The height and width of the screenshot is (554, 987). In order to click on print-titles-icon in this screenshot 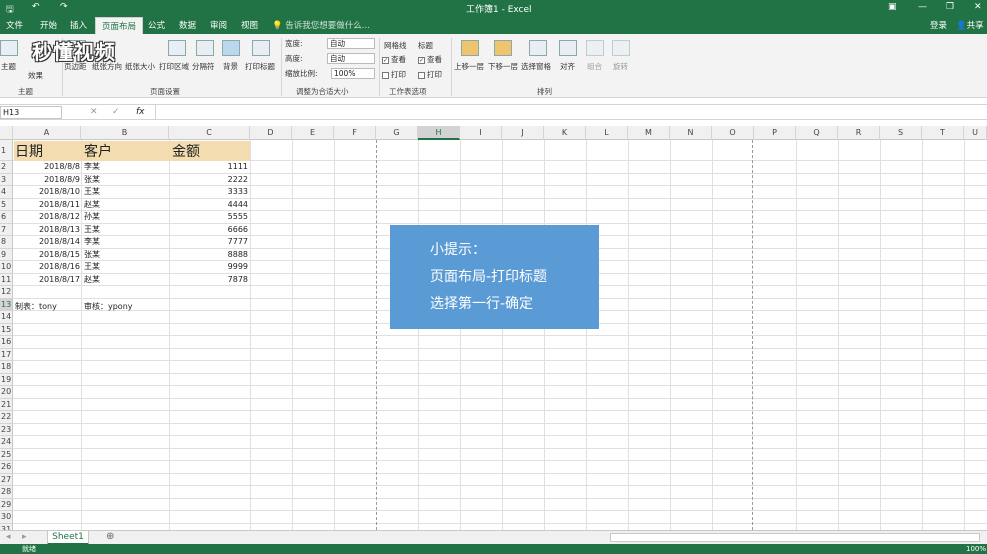, I will do `click(261, 48)`.